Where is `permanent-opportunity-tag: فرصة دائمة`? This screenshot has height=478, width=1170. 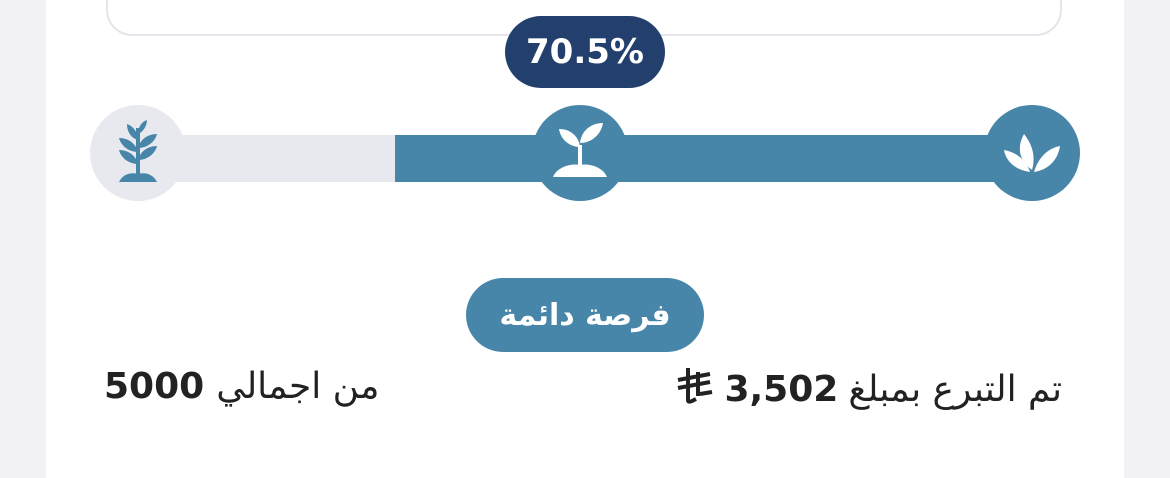 permanent-opportunity-tag: فرصة دائمة is located at coordinates (585, 315).